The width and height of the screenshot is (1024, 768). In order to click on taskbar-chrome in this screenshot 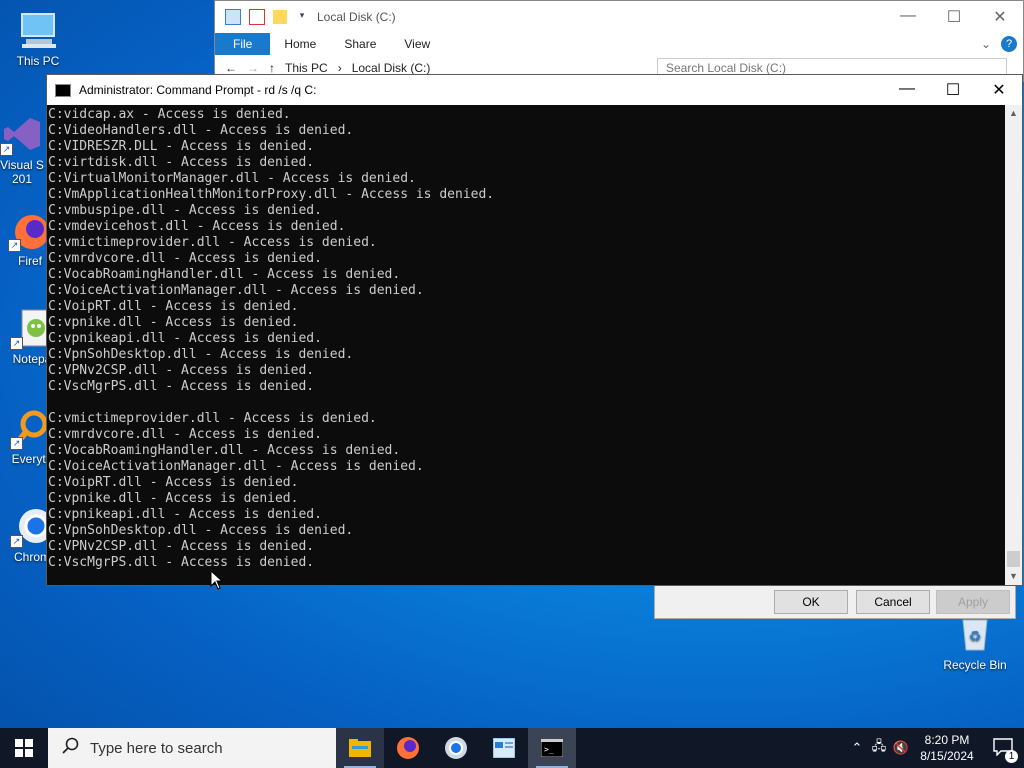, I will do `click(456, 748)`.